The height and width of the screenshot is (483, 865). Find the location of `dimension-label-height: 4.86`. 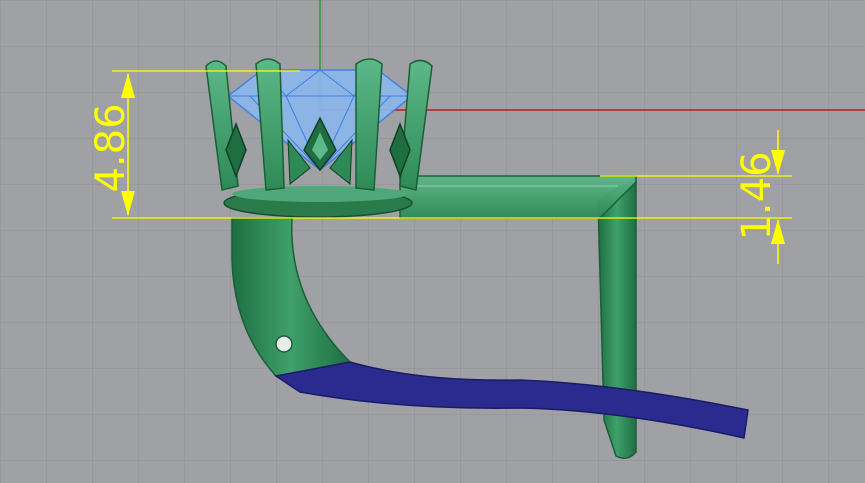

dimension-label-height: 4.86 is located at coordinates (111, 147).